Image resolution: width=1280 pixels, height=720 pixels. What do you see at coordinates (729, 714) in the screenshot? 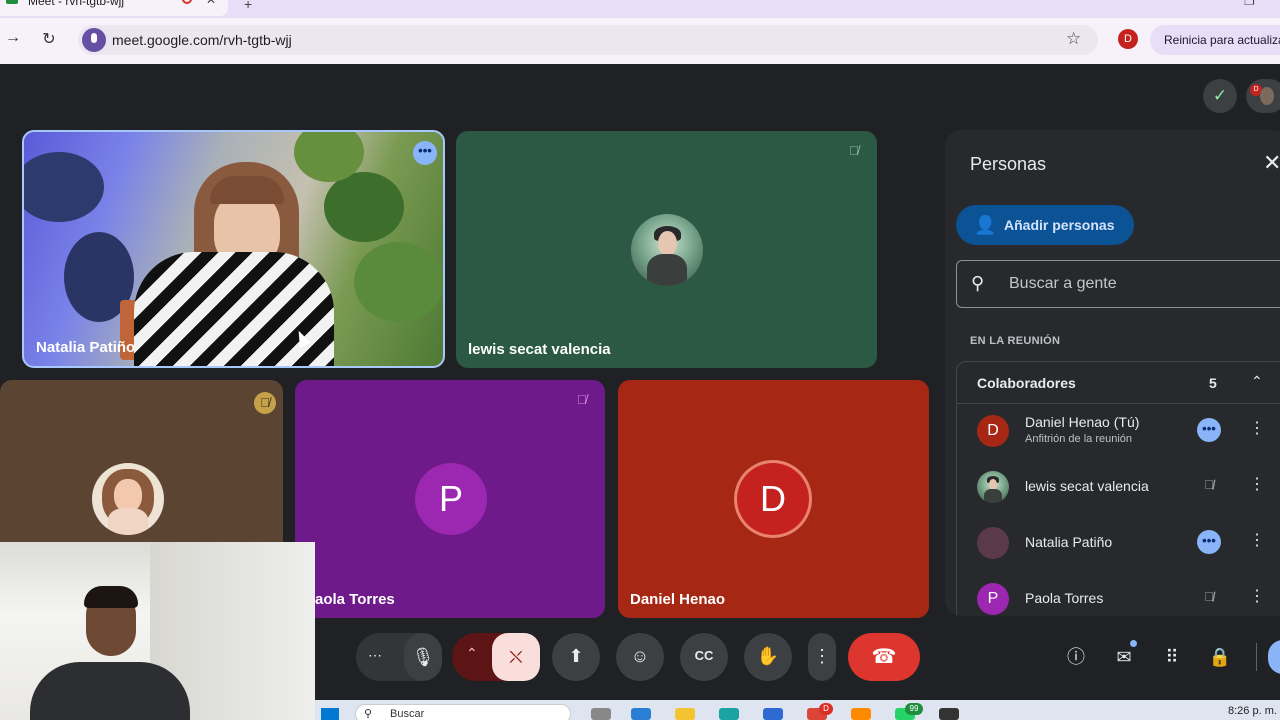
I see `edge-icon` at bounding box center [729, 714].